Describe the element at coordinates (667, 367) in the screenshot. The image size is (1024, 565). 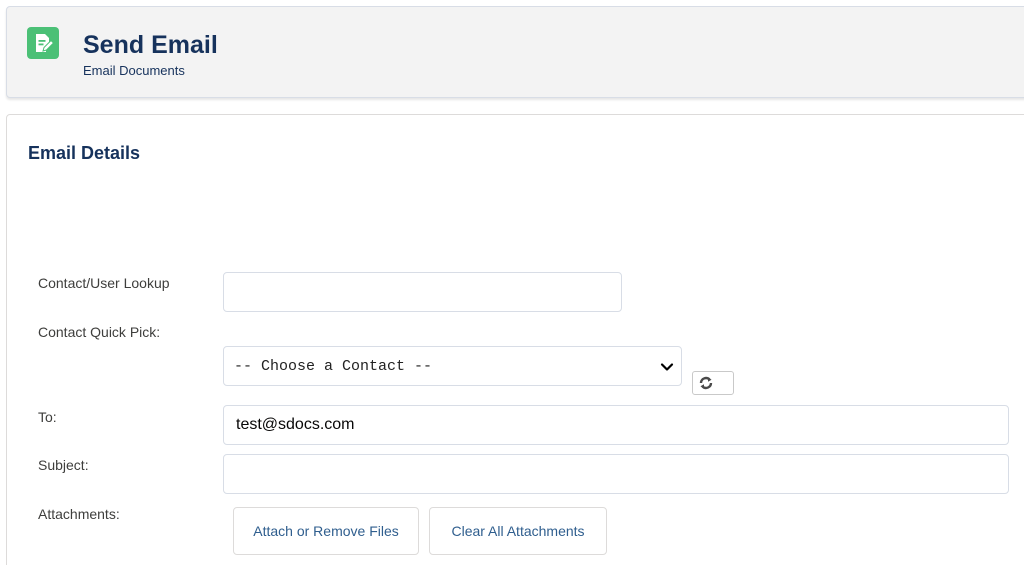
I see `chevron-down-icon` at that location.